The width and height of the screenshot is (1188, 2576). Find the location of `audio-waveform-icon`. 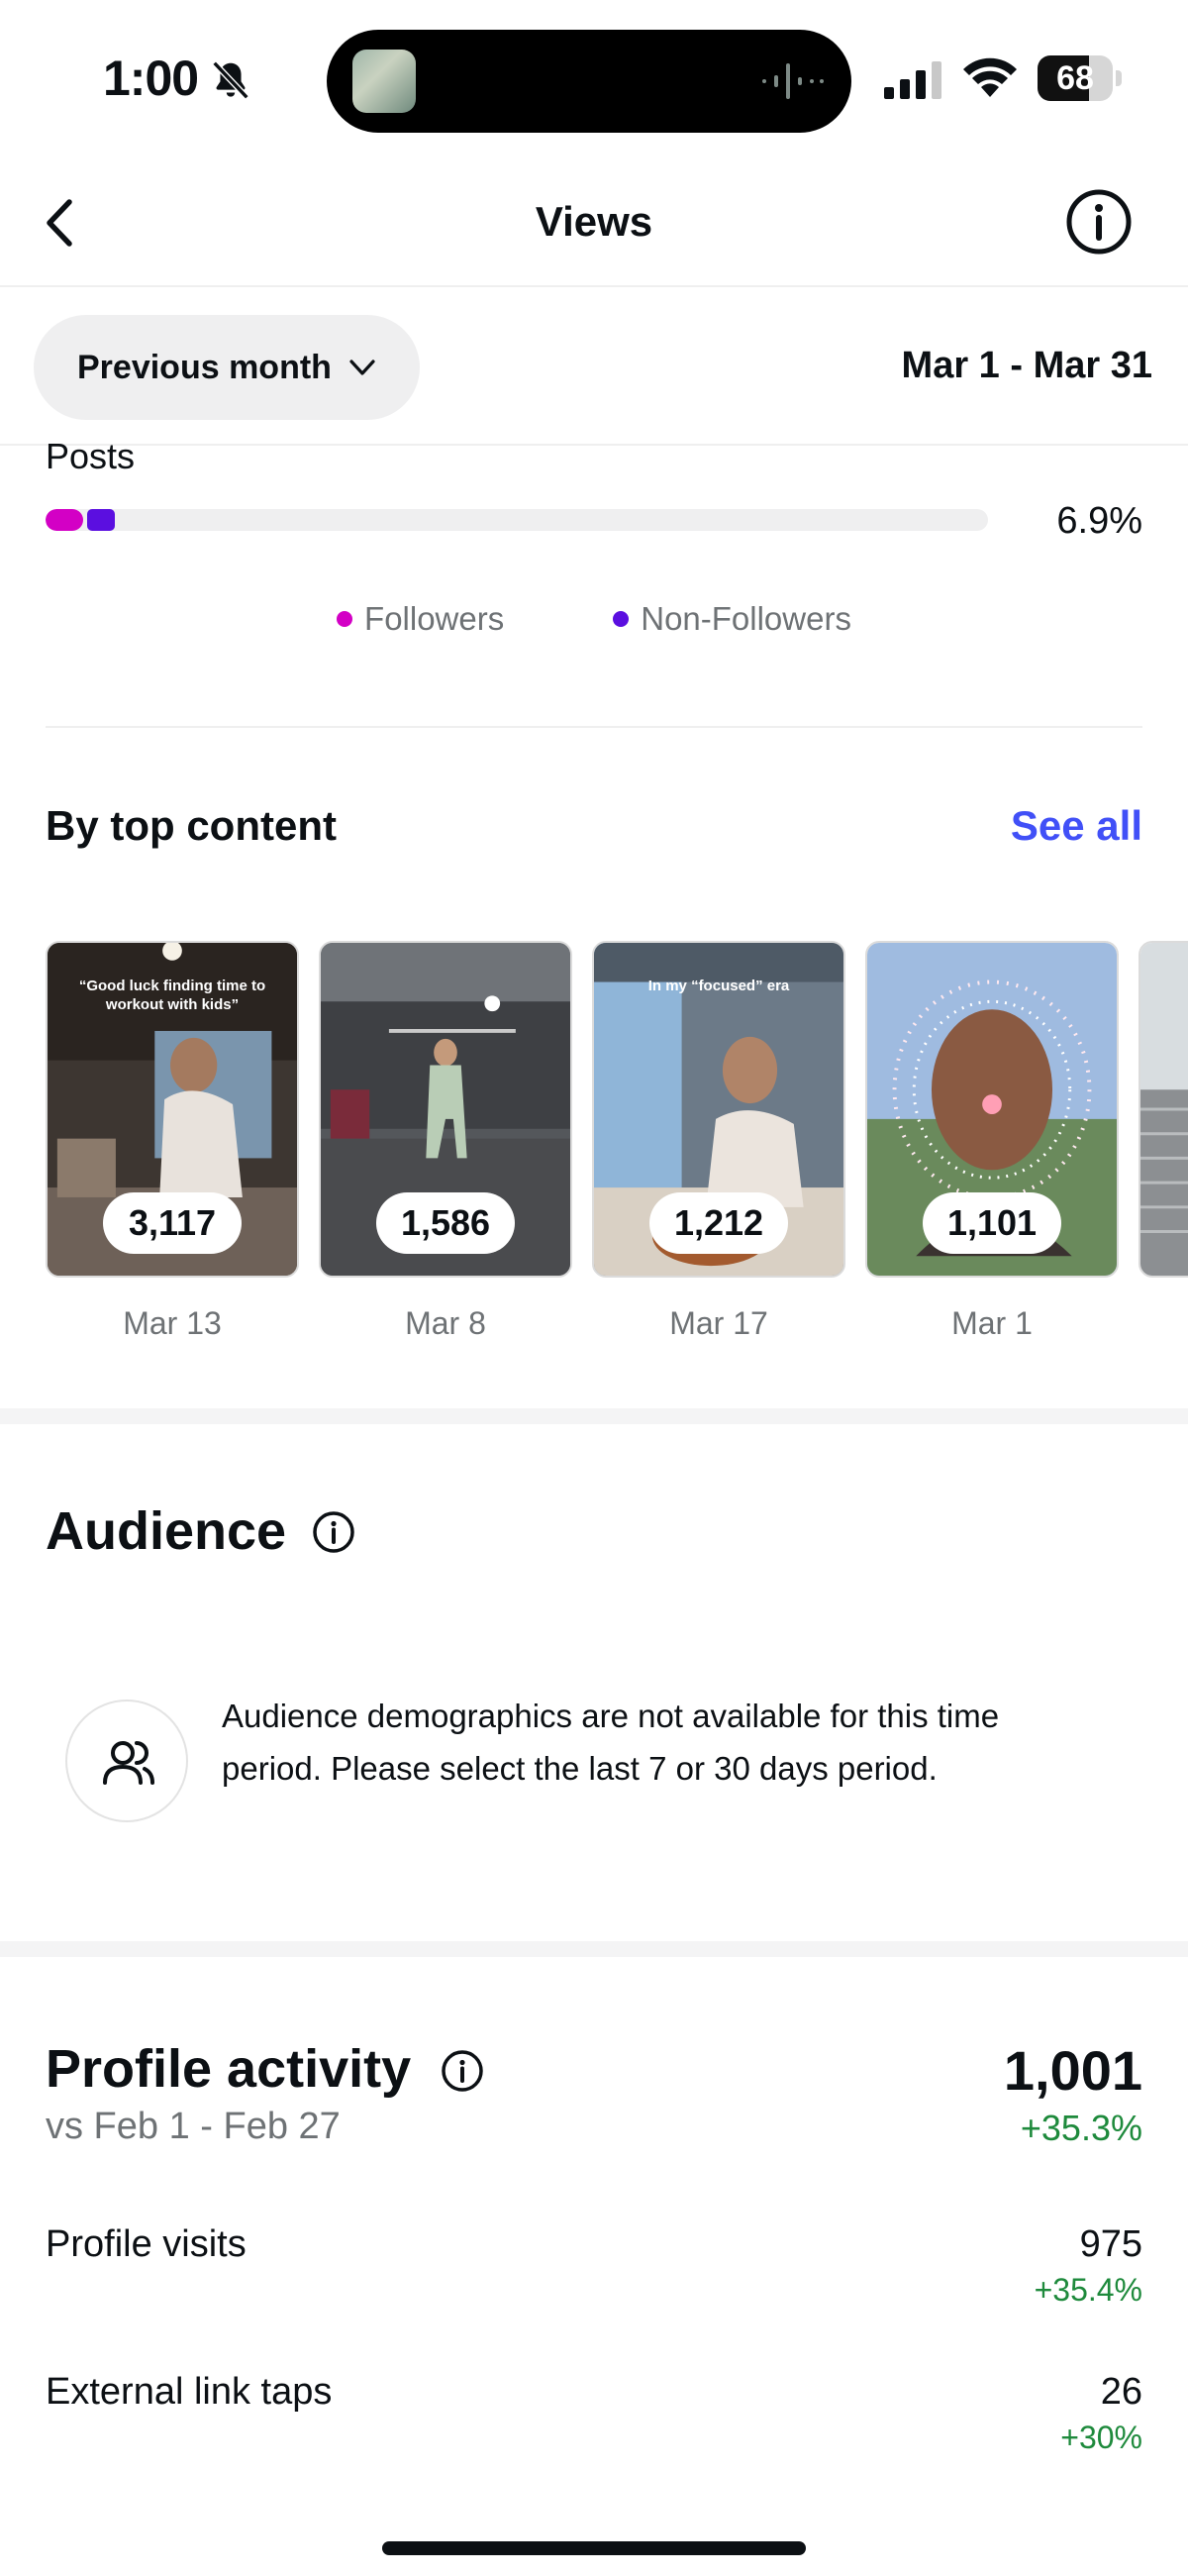

audio-waveform-icon is located at coordinates (793, 81).